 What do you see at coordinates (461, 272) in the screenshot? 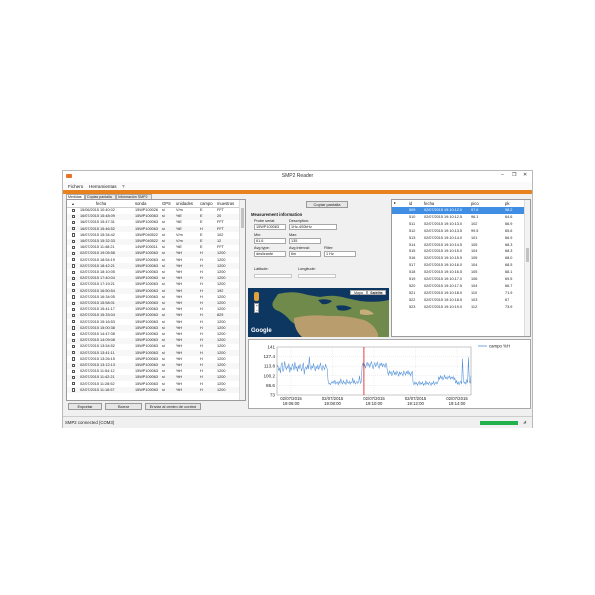
I see `table-row: 518 02/07/2015 19:10:16.5 105 68.1` at bounding box center [461, 272].